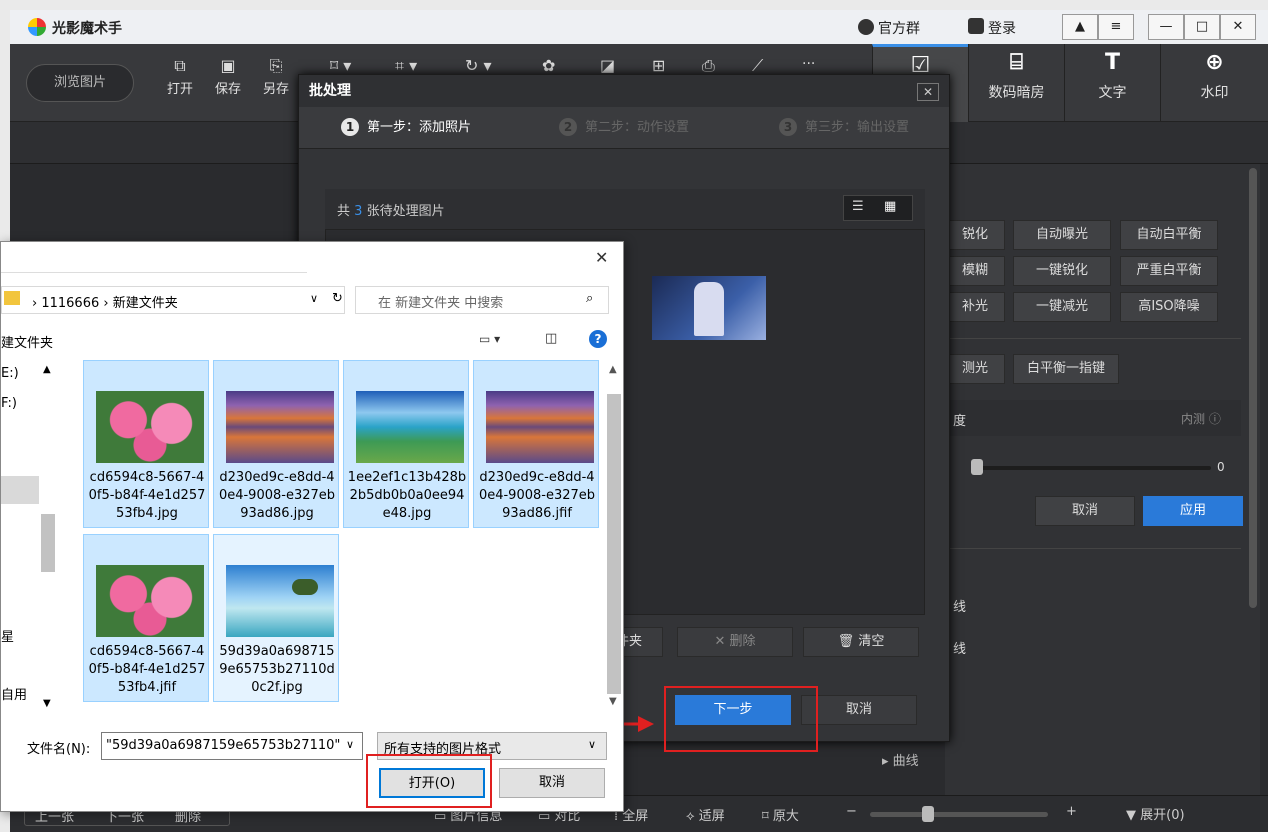 Image resolution: width=1268 pixels, height=832 pixels. What do you see at coordinates (146, 444) in the screenshot?
I see `file-item: cd6594c8-5667-40f5-b84f-4e1d25753fb4.jpg` at bounding box center [146, 444].